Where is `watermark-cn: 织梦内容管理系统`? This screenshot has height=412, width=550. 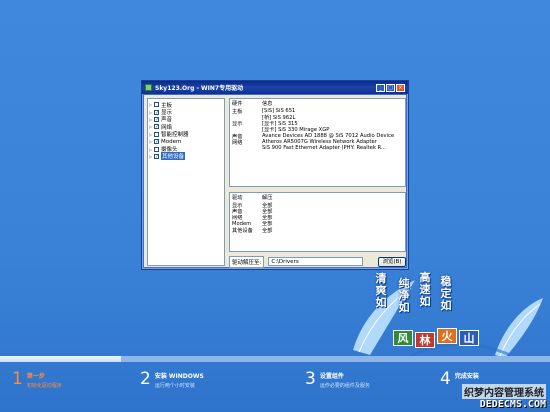 watermark-cn: 织梦内容管理系统 is located at coordinates (504, 391).